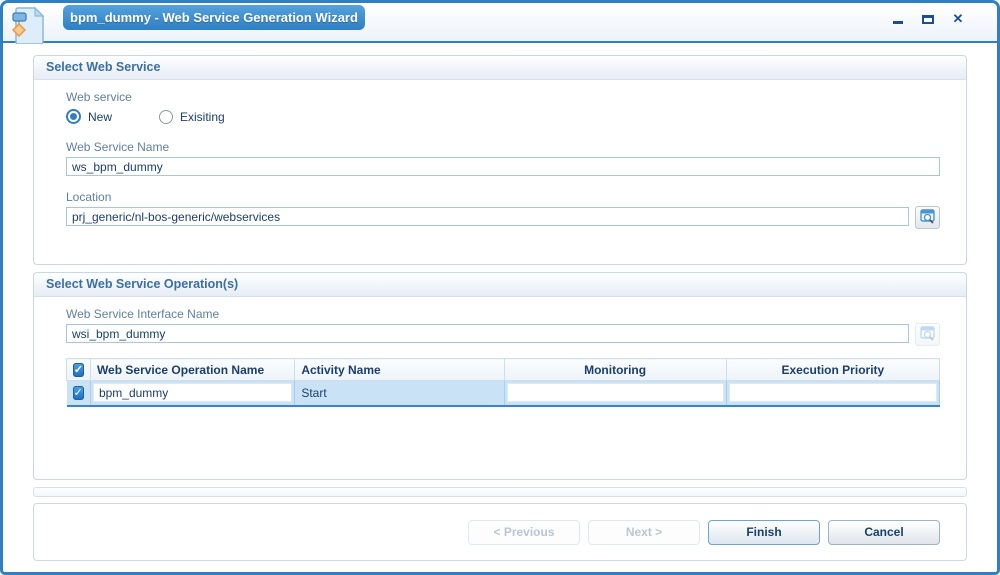  What do you see at coordinates (100, 116) in the screenshot?
I see `radio-new-label: New` at bounding box center [100, 116].